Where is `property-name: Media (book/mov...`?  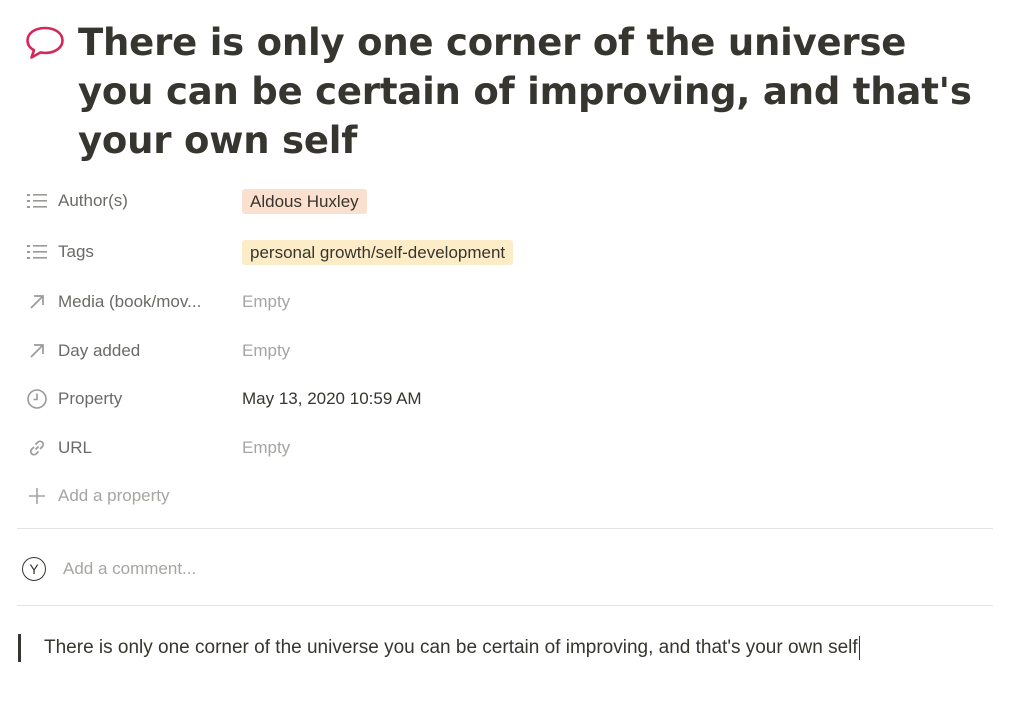 property-name: Media (book/mov... is located at coordinates (130, 301).